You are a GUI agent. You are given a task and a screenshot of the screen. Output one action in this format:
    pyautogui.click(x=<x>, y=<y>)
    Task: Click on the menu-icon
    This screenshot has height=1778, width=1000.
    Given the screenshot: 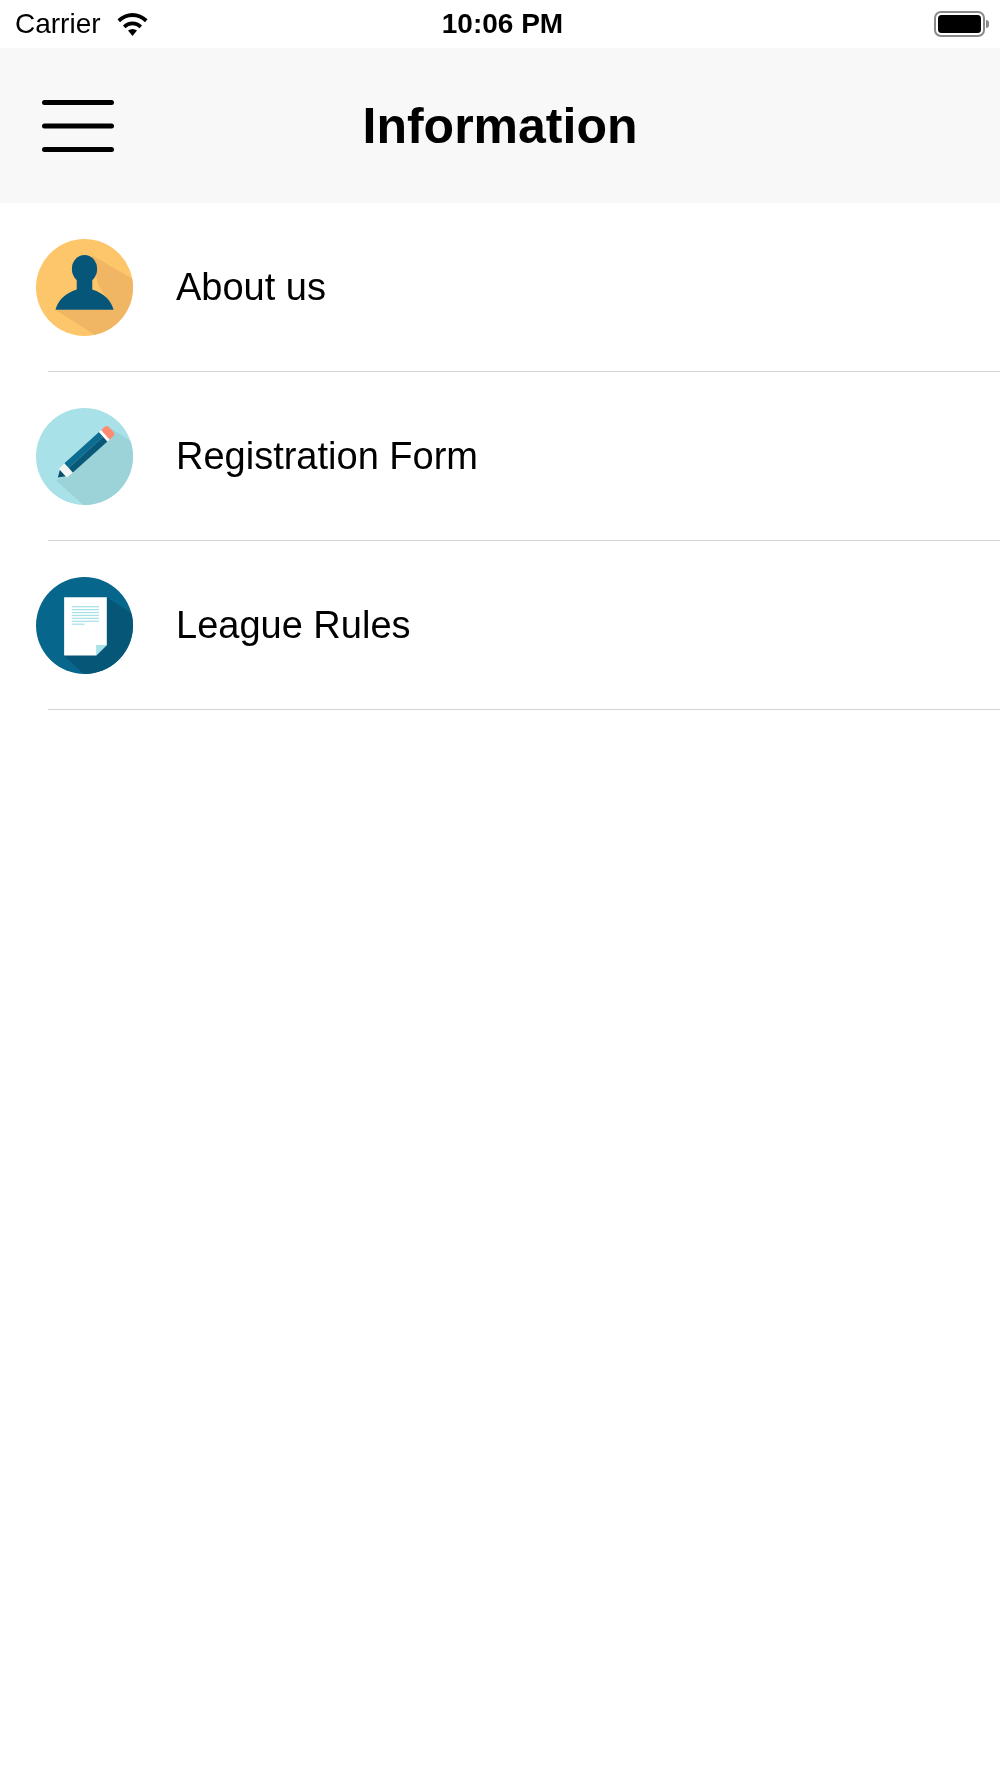 What is the action you would take?
    pyautogui.click(x=78, y=125)
    